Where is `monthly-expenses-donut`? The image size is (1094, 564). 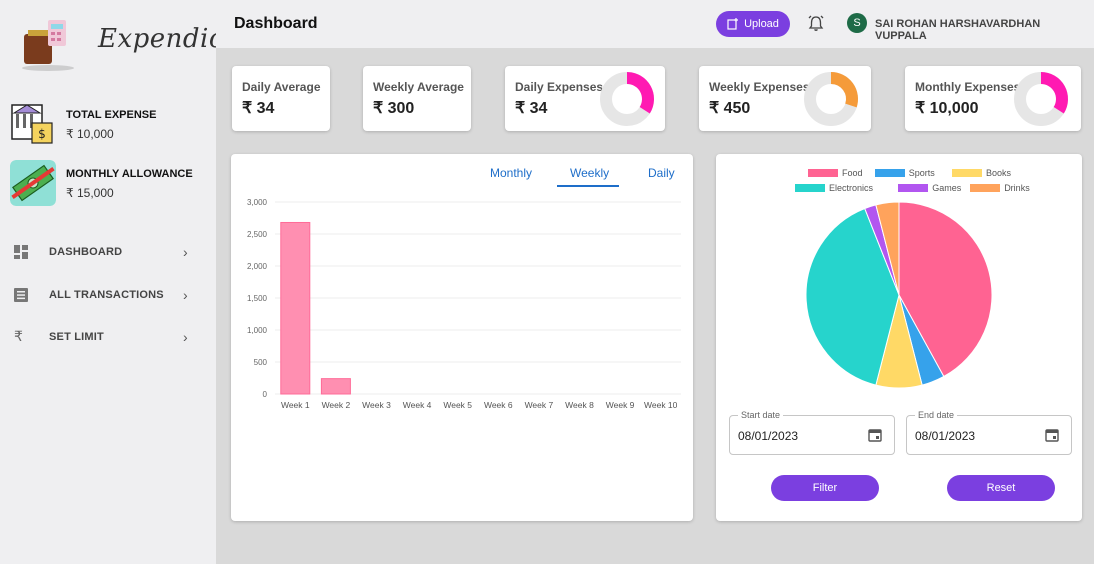 monthly-expenses-donut is located at coordinates (1041, 99).